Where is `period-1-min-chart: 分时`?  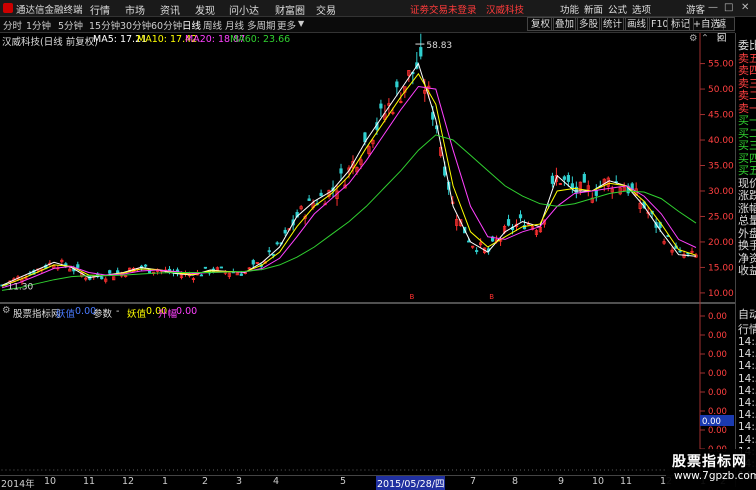
period-1-min-chart: 分时 is located at coordinates (12, 25).